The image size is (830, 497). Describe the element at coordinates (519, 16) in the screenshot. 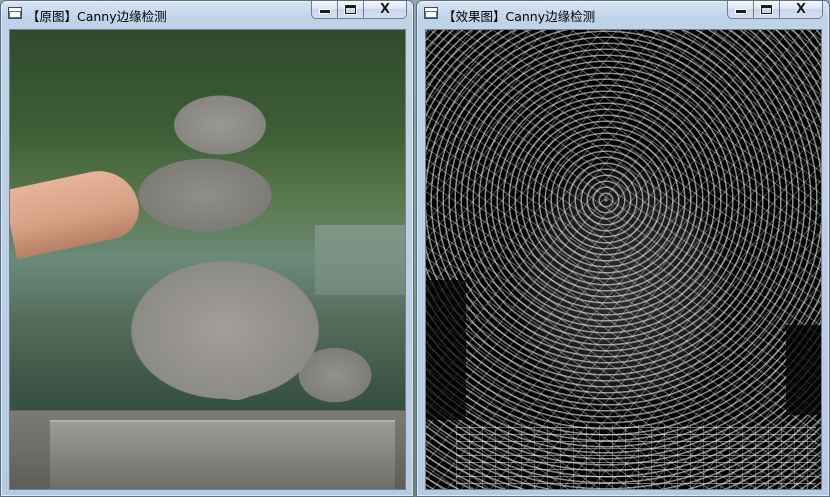

I see `window-title: 【效果图】Canny边缘检测` at that location.